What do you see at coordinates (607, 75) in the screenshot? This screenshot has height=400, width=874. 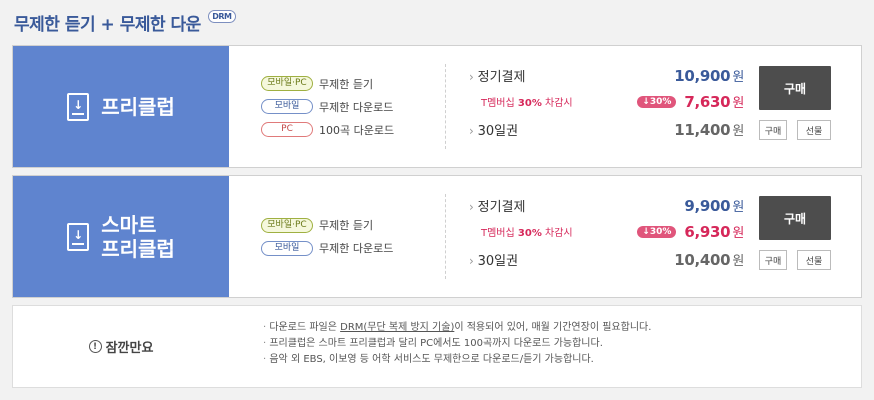 I see `regular-price-row: 정기결제 10,900원` at bounding box center [607, 75].